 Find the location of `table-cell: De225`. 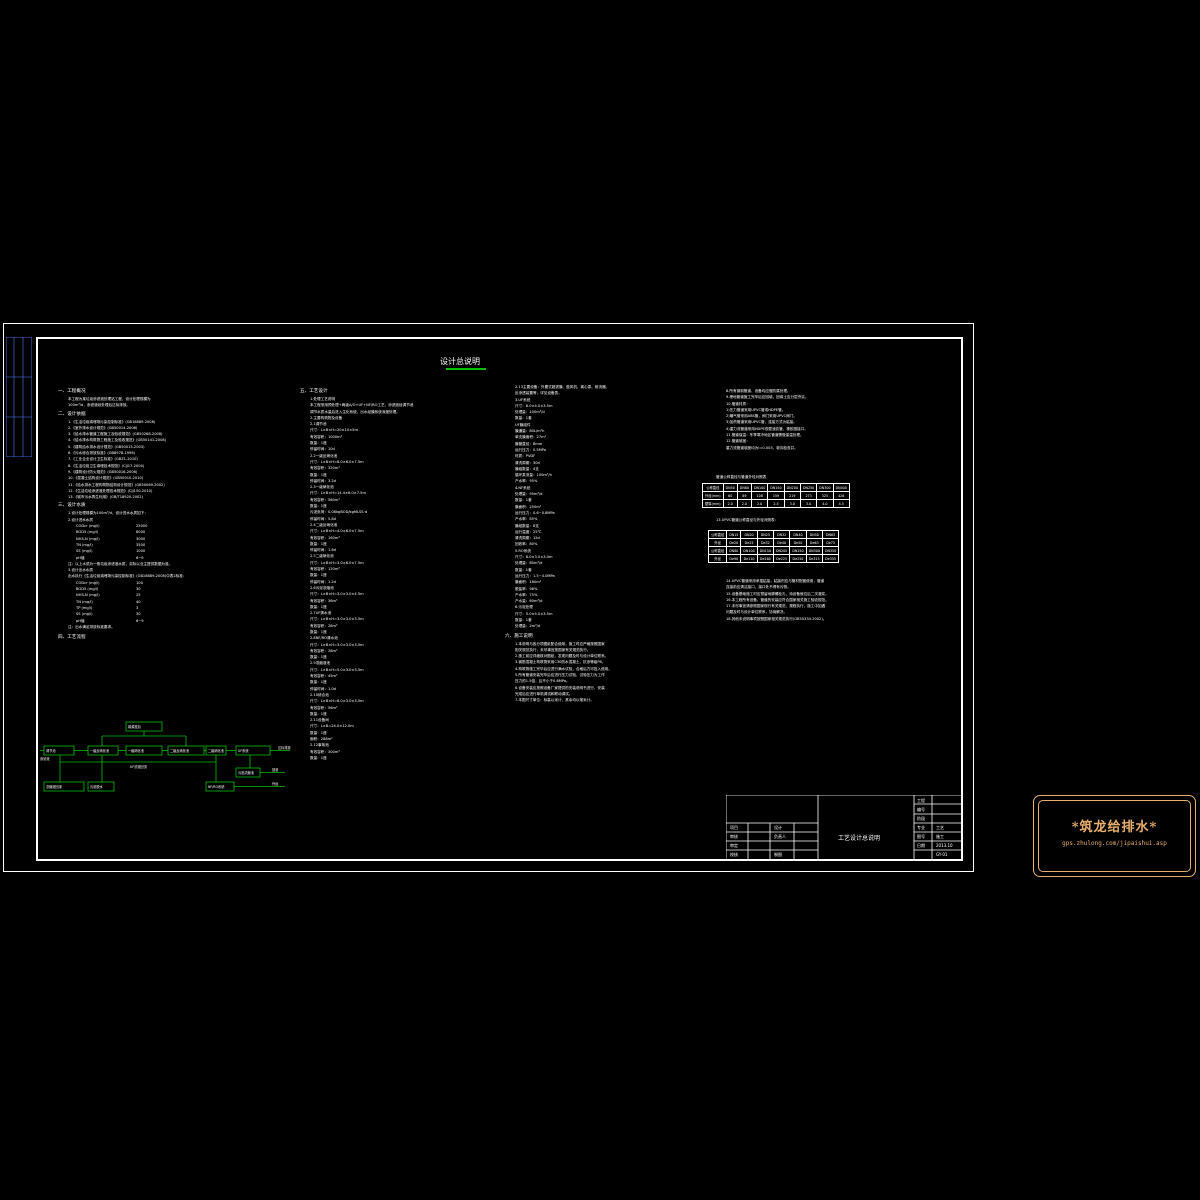

table-cell: De225 is located at coordinates (782, 558).